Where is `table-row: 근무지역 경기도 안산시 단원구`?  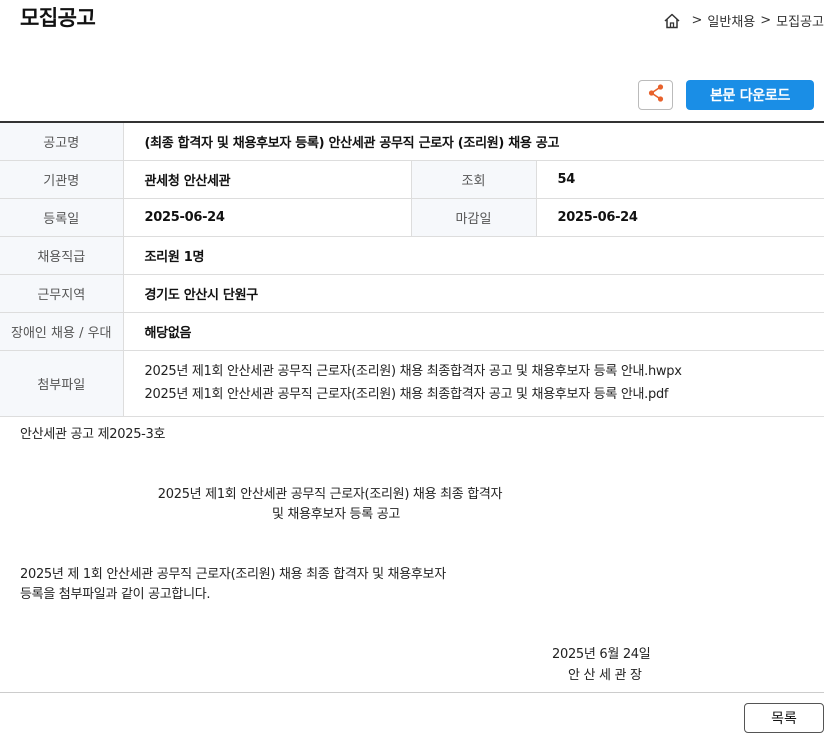 table-row: 근무지역 경기도 안산시 단원구 is located at coordinates (412, 293).